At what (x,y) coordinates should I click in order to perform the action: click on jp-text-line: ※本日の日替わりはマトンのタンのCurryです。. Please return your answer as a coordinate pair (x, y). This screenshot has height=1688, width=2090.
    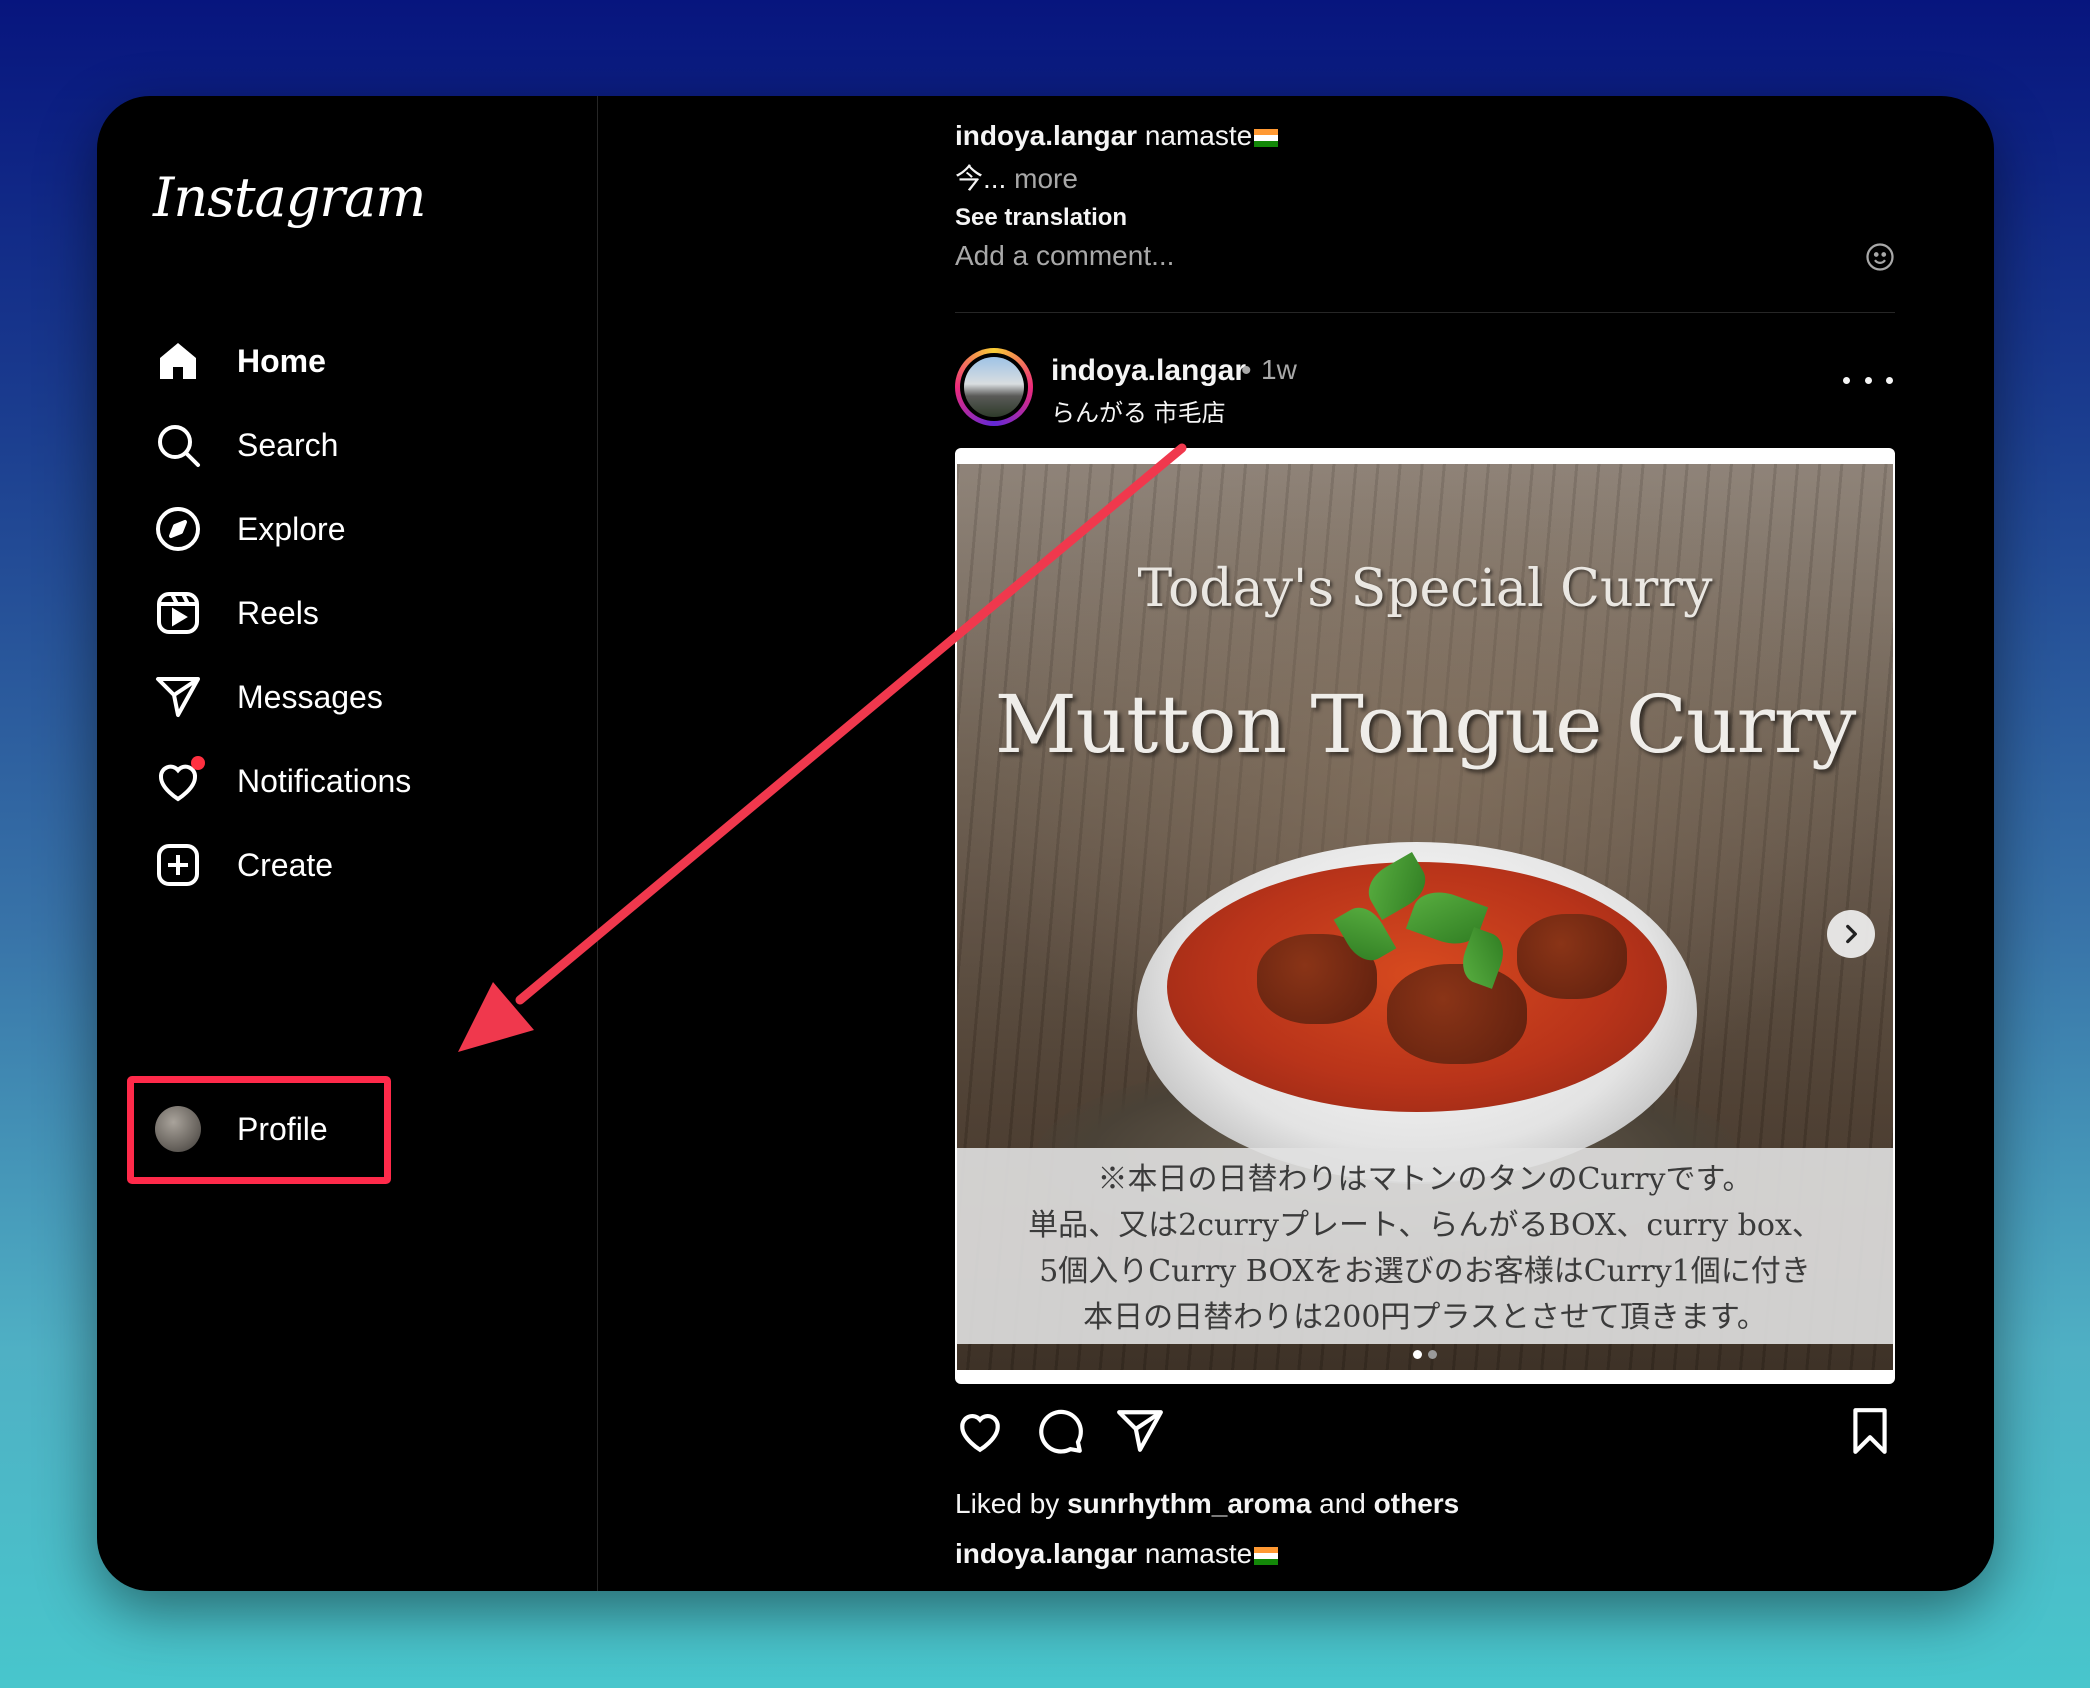
    Looking at the image, I should click on (1425, 1179).